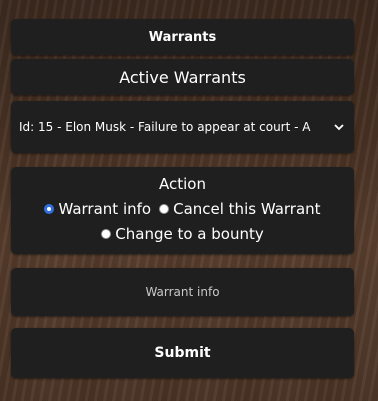 The width and height of the screenshot is (378, 401). What do you see at coordinates (247, 209) in the screenshot?
I see `radio-label: Cancel this Warrant` at bounding box center [247, 209].